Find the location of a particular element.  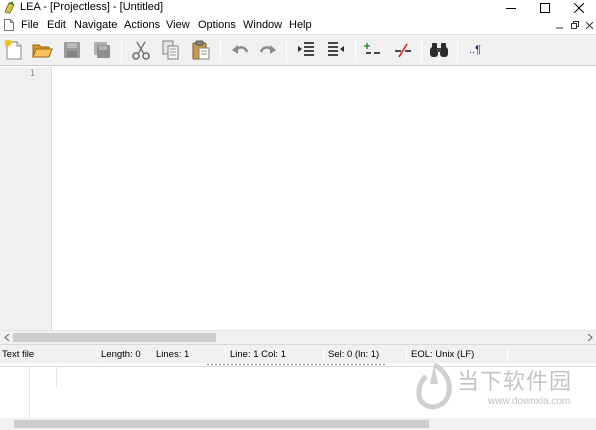

pilcrow-icon: ..¶ is located at coordinates (475, 50).